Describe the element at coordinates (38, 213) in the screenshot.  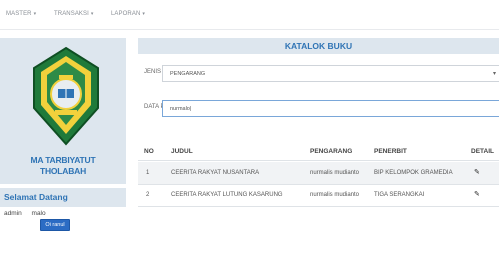
I see `user-name: malo` at that location.